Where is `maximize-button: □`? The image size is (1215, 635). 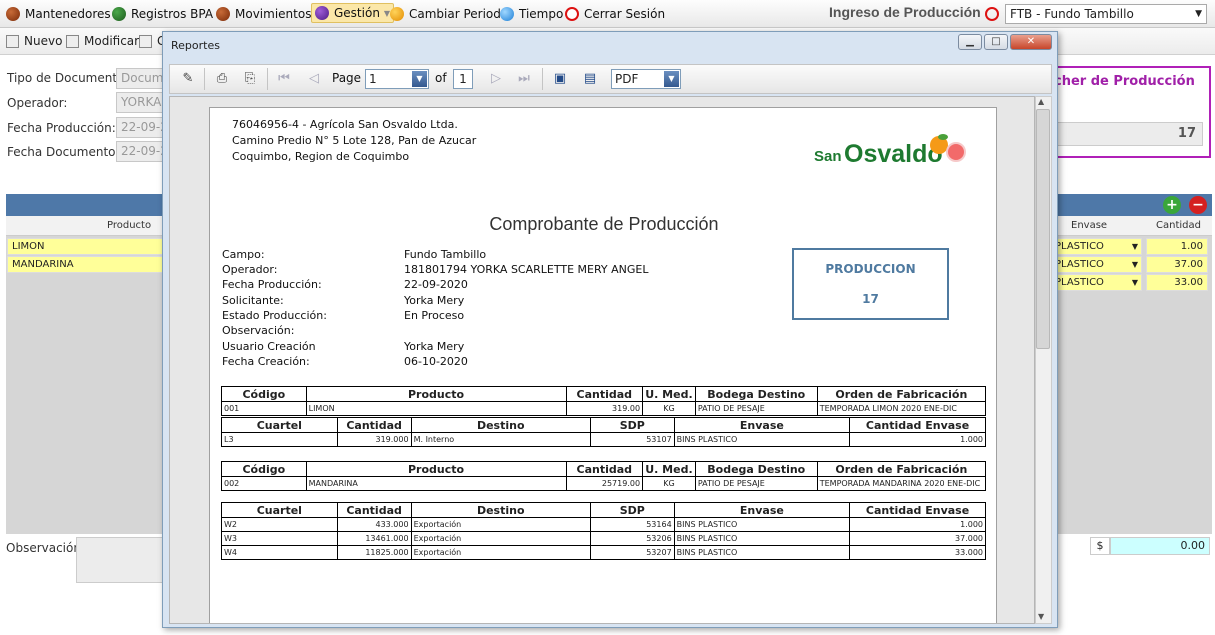 maximize-button: □ is located at coordinates (996, 42).